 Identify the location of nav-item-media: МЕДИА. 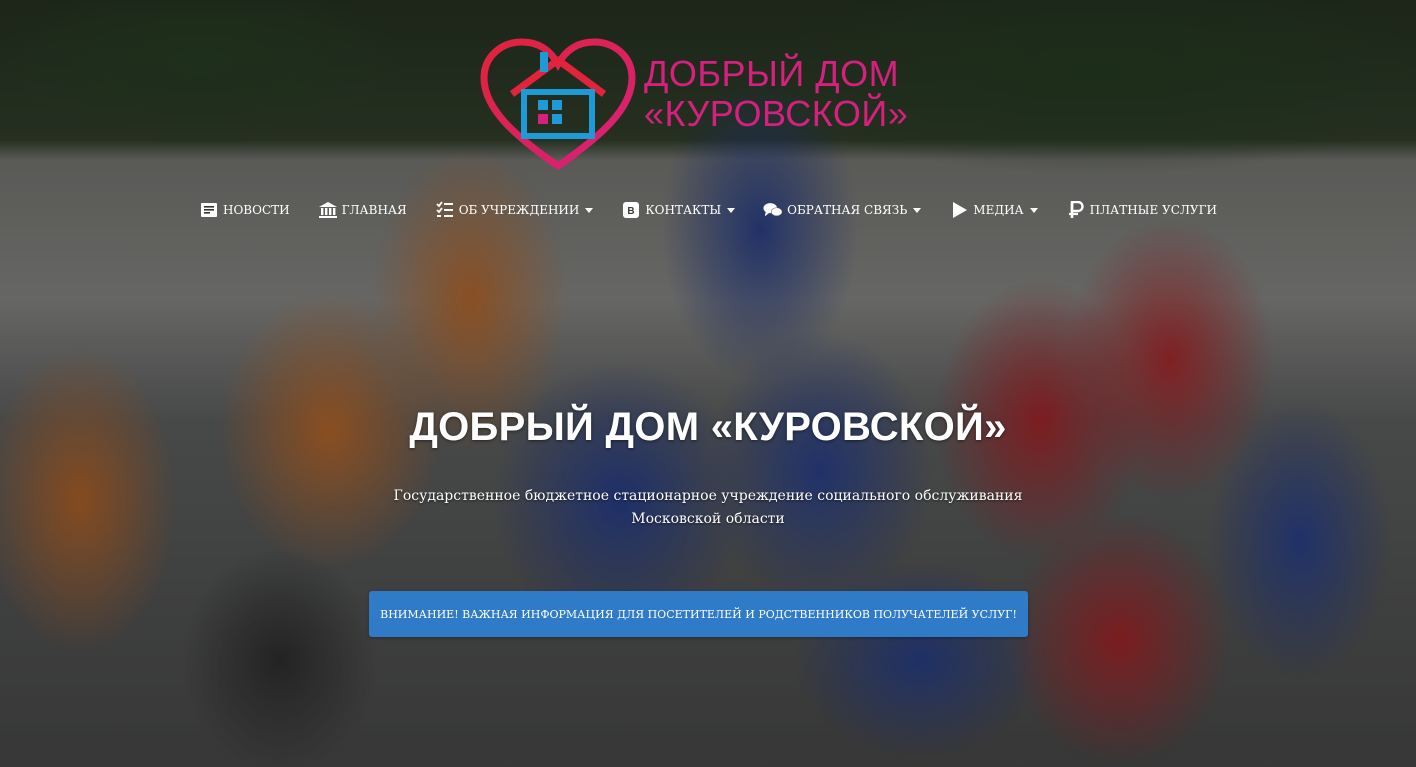
(993, 210).